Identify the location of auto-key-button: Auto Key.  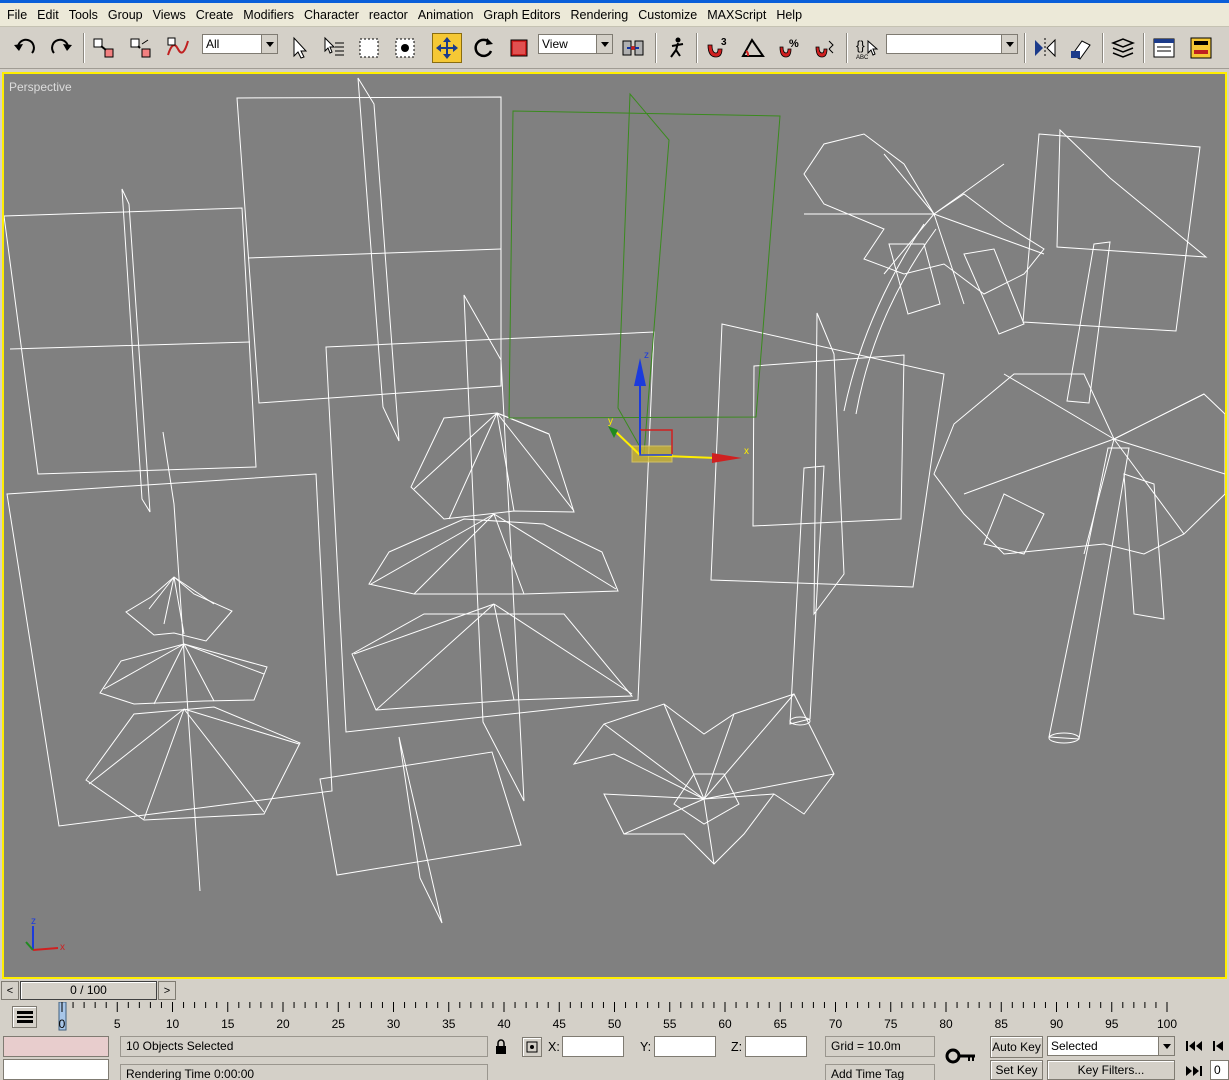
(1016, 1047).